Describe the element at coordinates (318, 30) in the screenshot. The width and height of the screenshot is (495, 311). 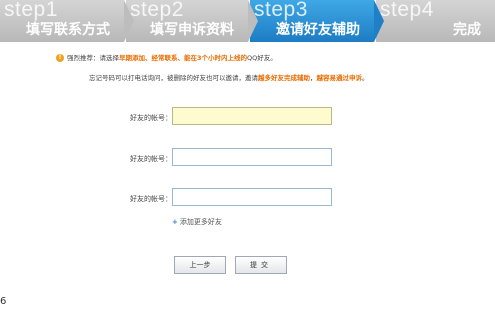
I see `step-3-label: 邀请好友辅助` at that location.